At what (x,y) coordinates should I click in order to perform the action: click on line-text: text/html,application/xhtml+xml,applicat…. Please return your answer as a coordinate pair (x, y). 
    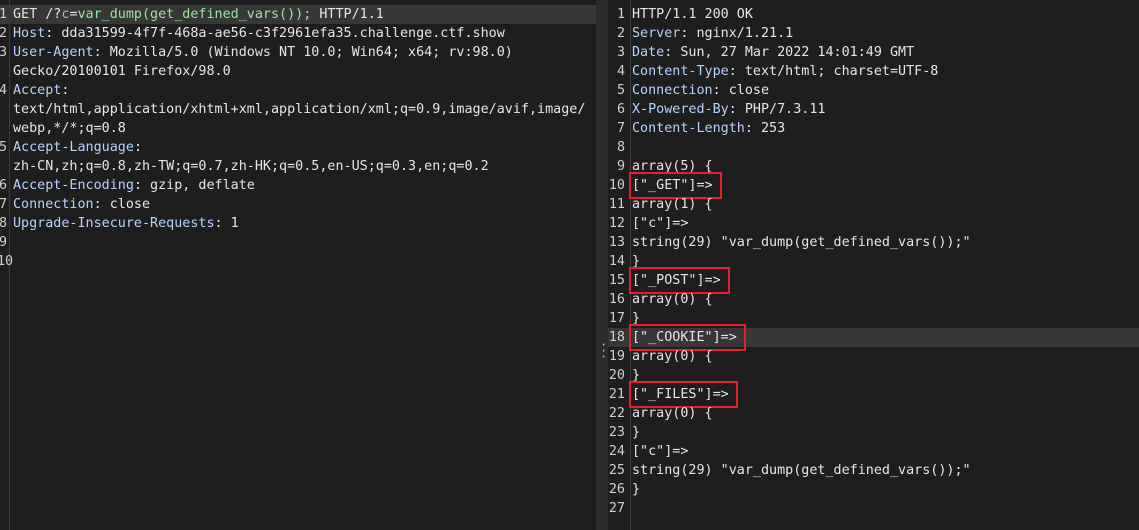
    Looking at the image, I should click on (299, 109).